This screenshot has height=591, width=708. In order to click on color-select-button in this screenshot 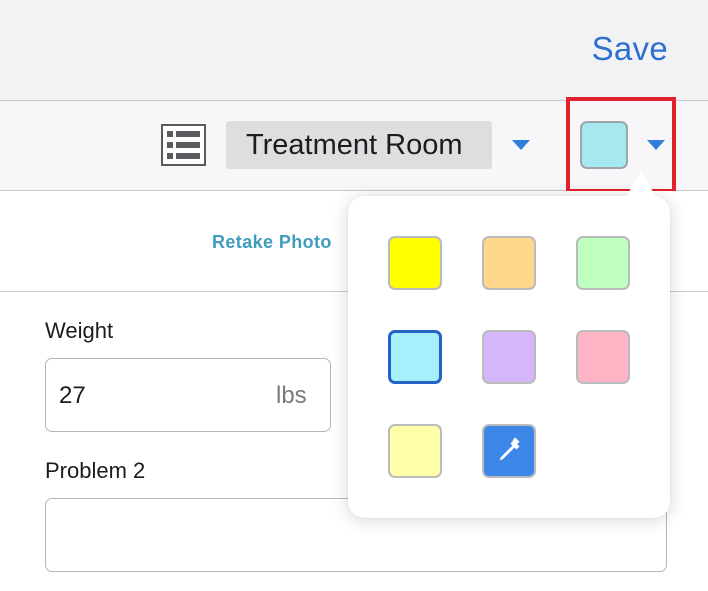, I will do `click(604, 145)`.